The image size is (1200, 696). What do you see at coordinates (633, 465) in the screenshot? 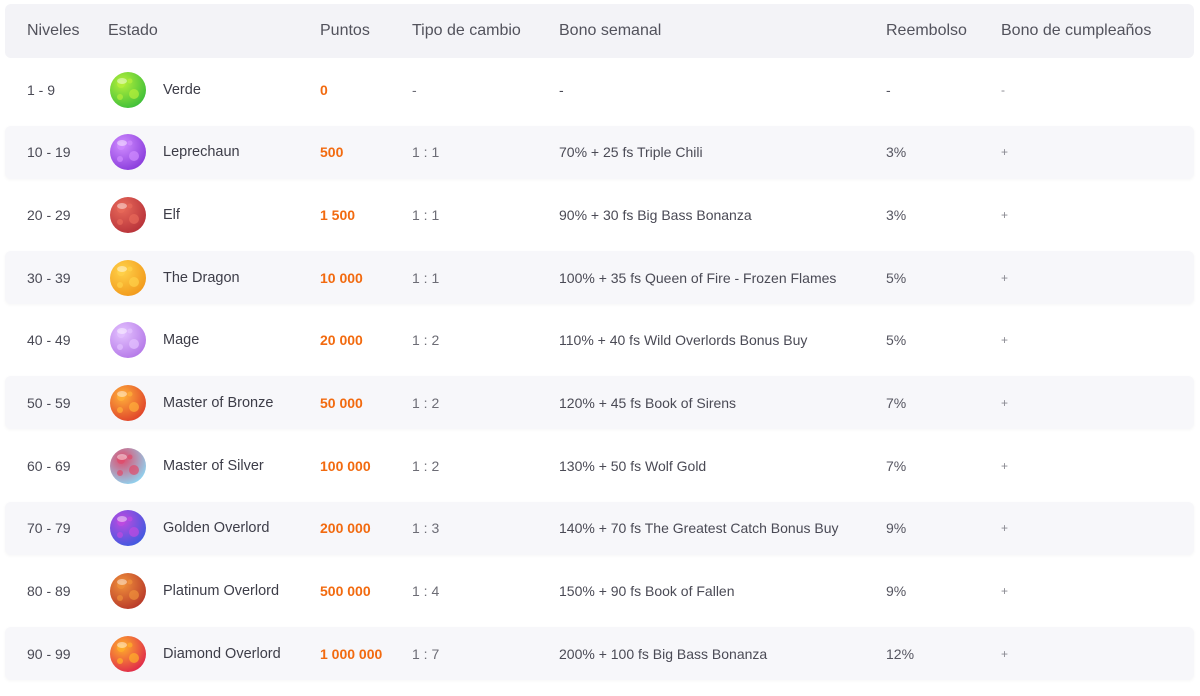
I see `weekly-bonus: 130% + 50 fs Wolf Gold` at bounding box center [633, 465].